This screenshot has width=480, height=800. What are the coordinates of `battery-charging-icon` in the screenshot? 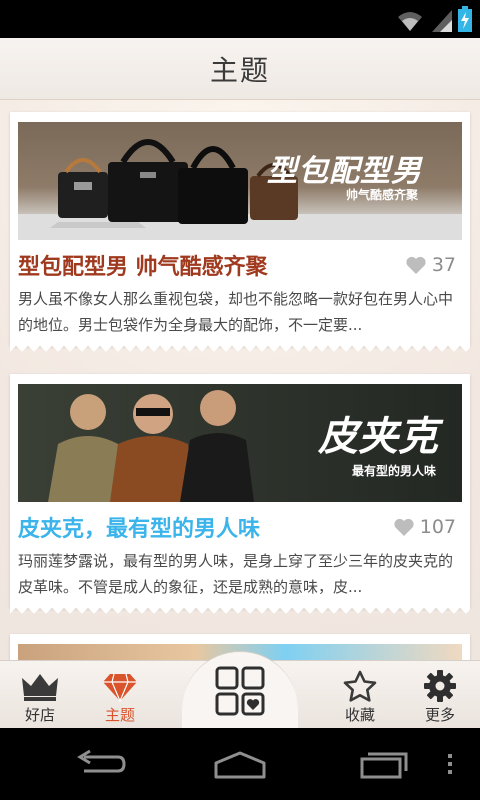 It's located at (465, 19).